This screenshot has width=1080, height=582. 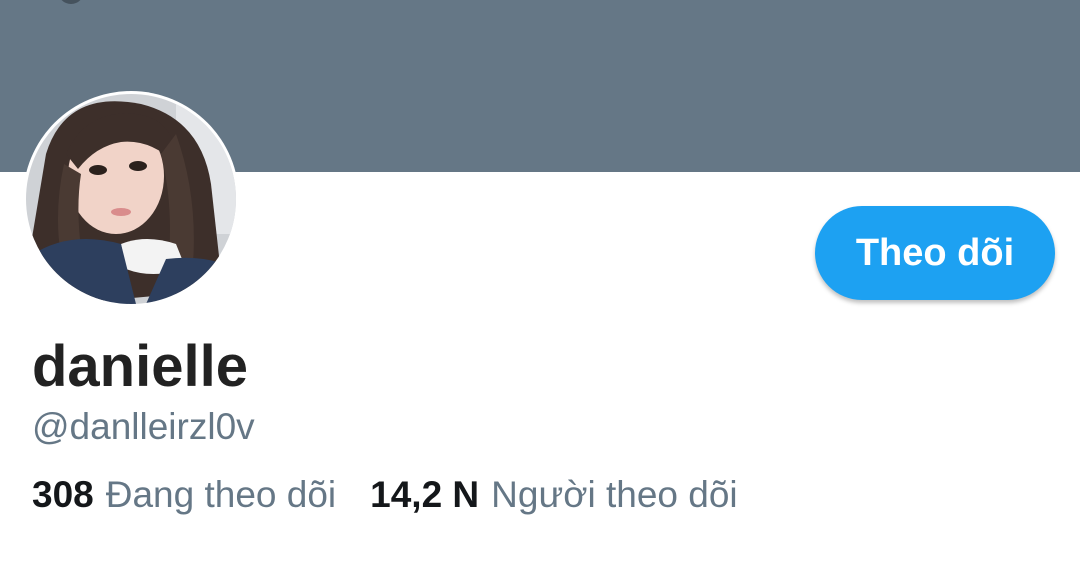 I want to click on avatar, so click(x=131, y=199).